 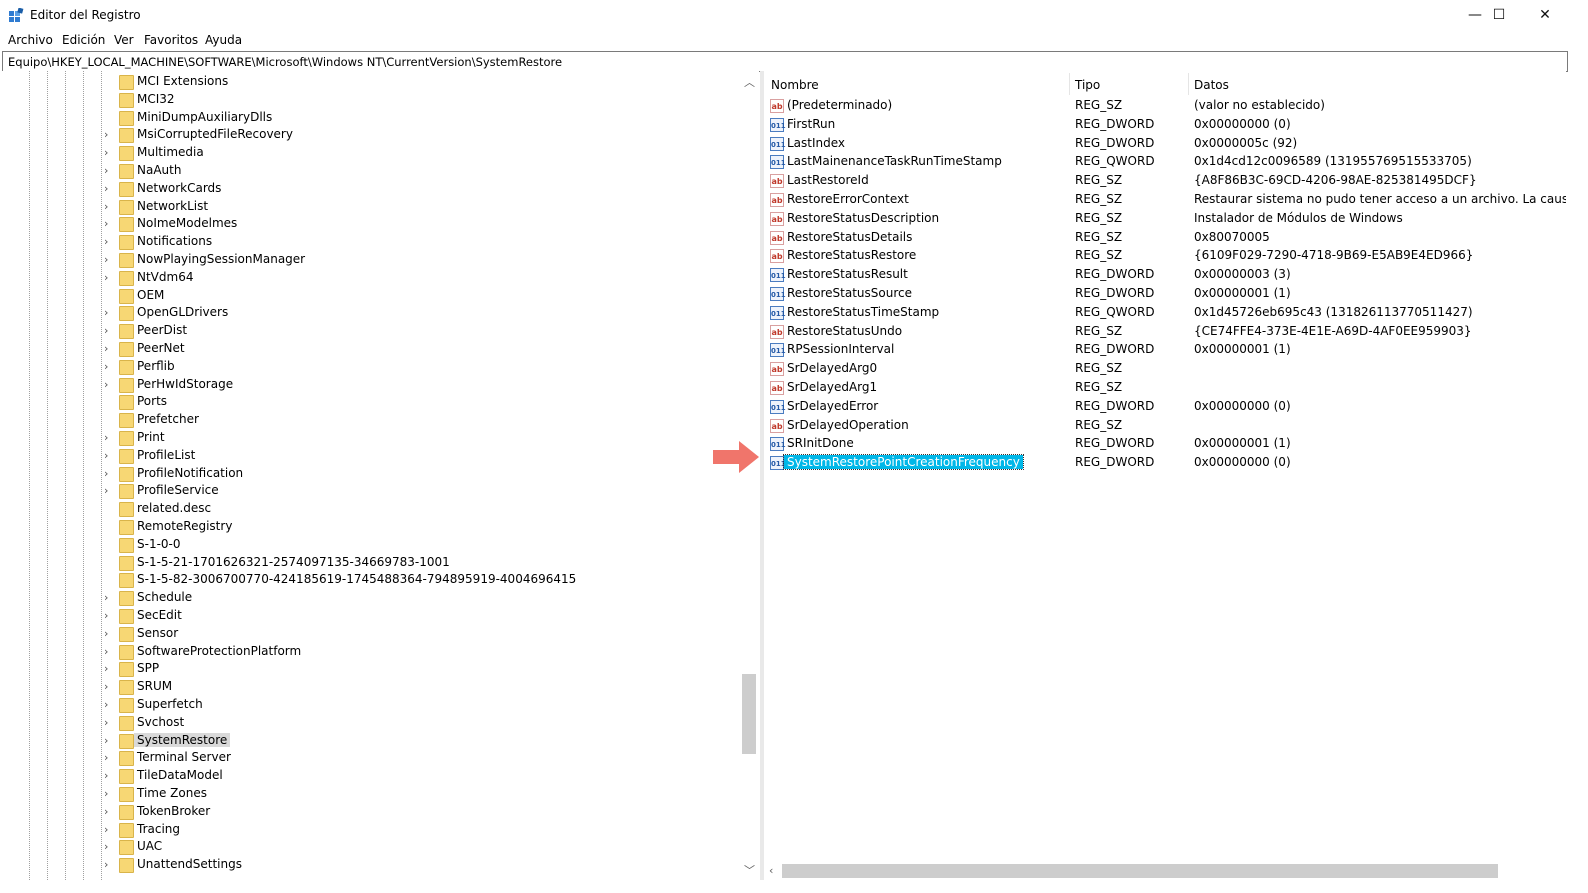 What do you see at coordinates (371, 669) in the screenshot?
I see `tree-item: › SPP` at bounding box center [371, 669].